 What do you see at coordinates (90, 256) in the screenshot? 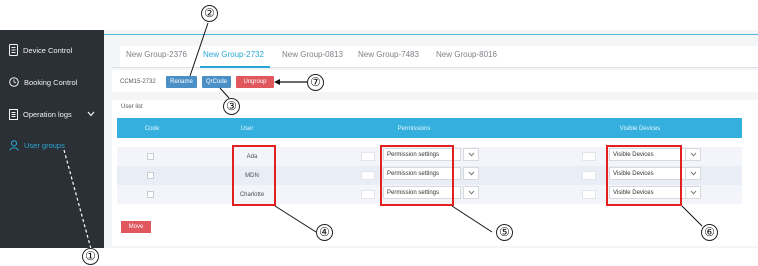
I see `callout-1: ①` at bounding box center [90, 256].